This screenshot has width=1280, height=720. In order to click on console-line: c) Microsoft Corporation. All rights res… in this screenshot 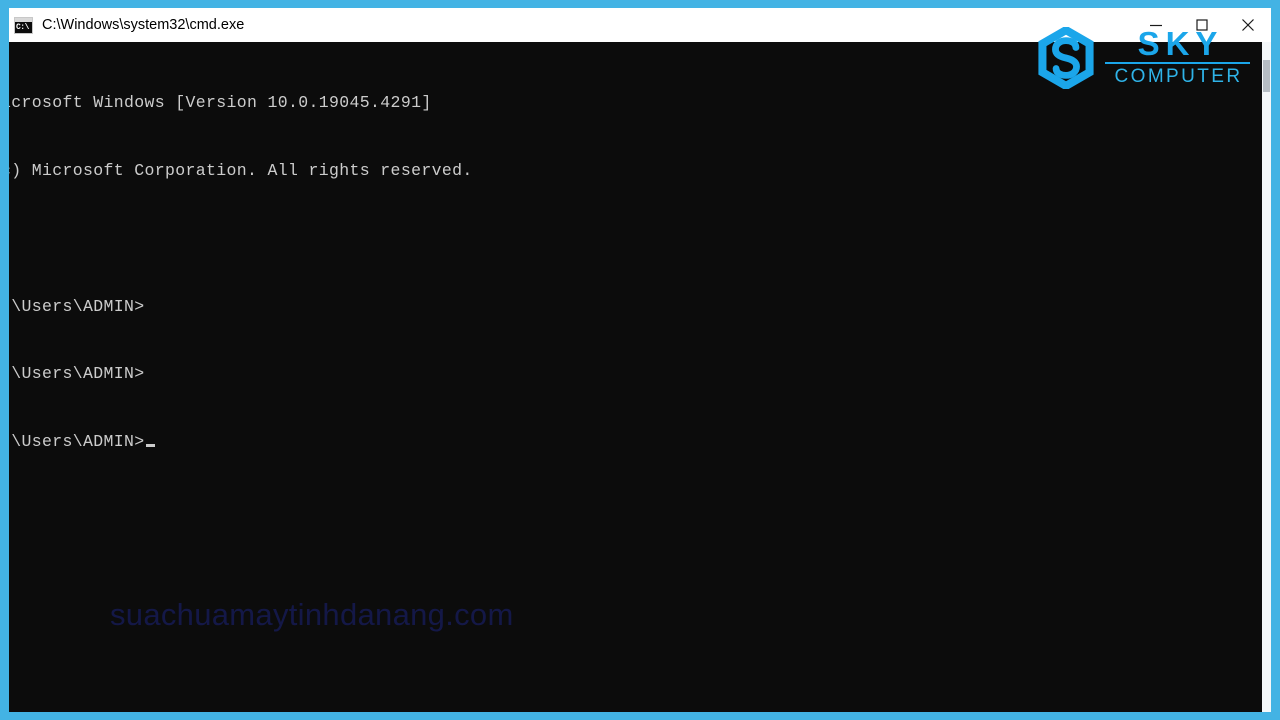, I will do `click(241, 170)`.